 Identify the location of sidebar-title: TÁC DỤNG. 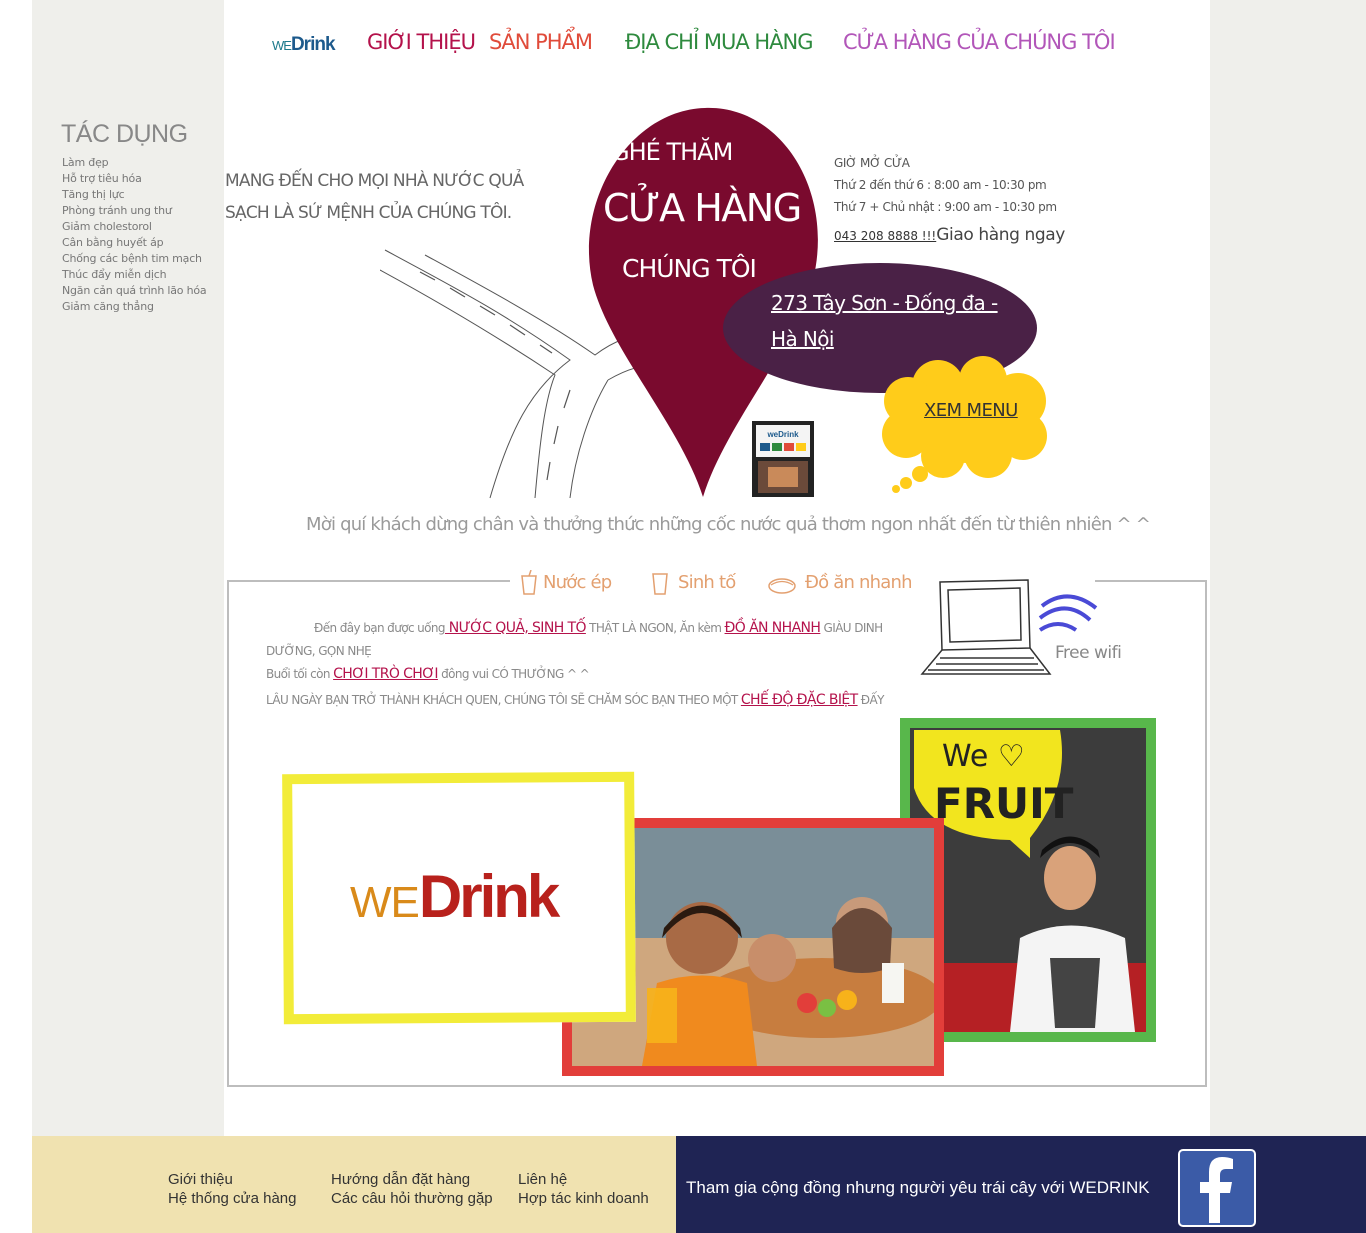
(124, 134).